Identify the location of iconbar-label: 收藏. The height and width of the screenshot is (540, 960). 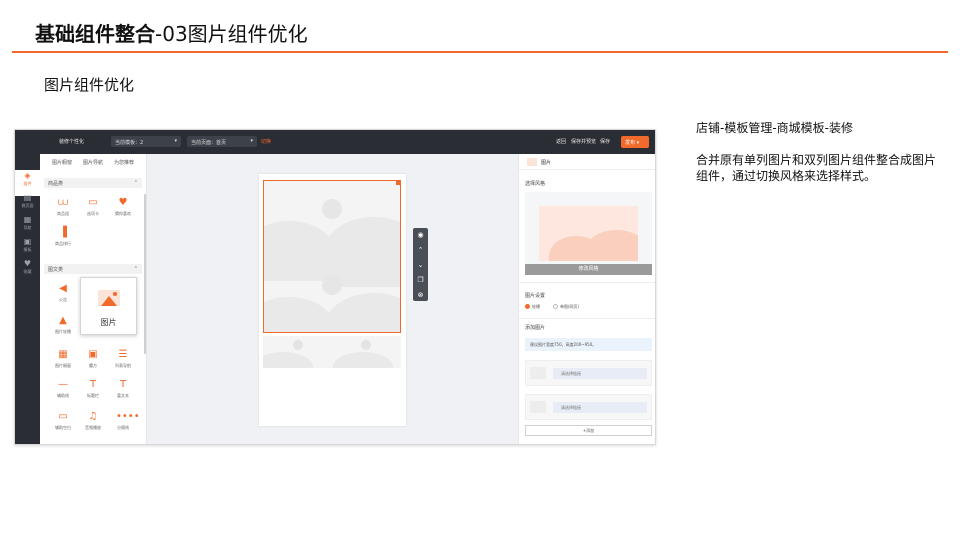
(27, 271).